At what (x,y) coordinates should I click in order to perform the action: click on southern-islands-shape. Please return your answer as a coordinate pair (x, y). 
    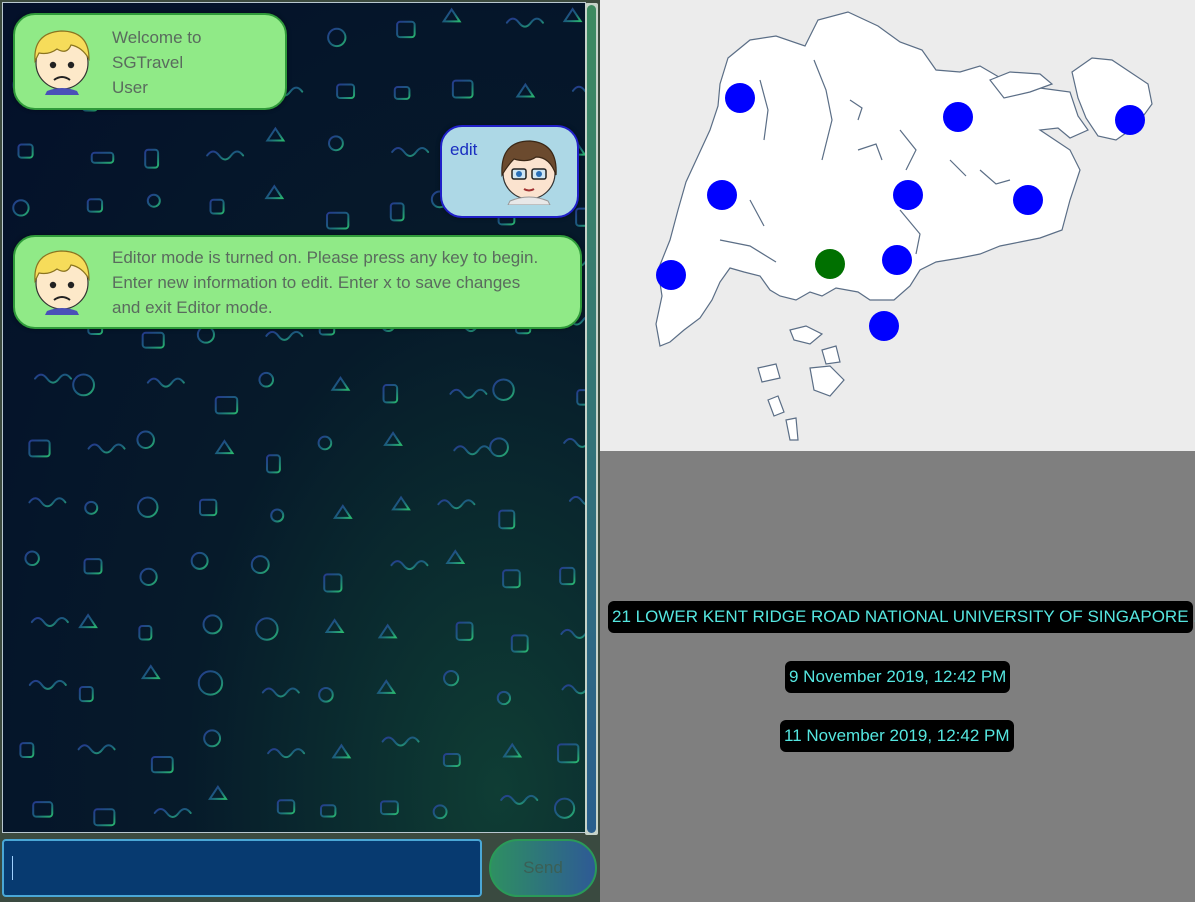
    Looking at the image, I should click on (801, 383).